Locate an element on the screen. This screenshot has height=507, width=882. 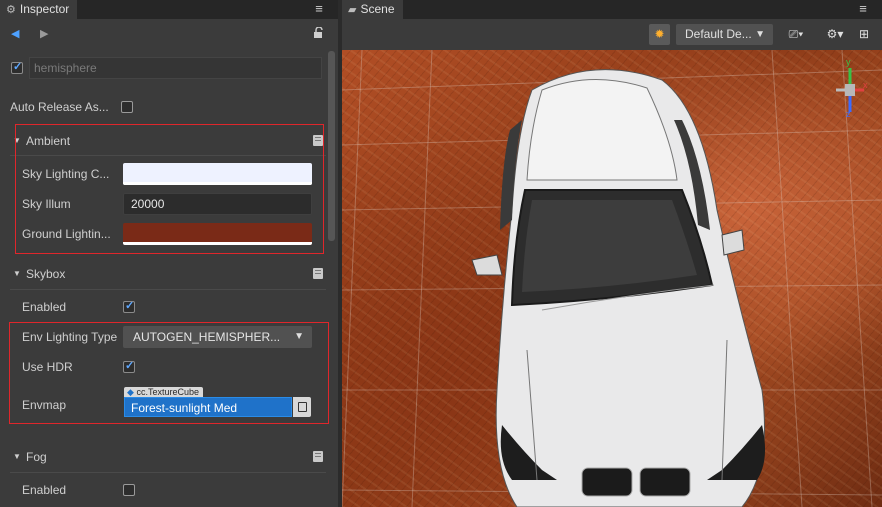
node-enabled-checkbox is located at coordinates (17, 67).